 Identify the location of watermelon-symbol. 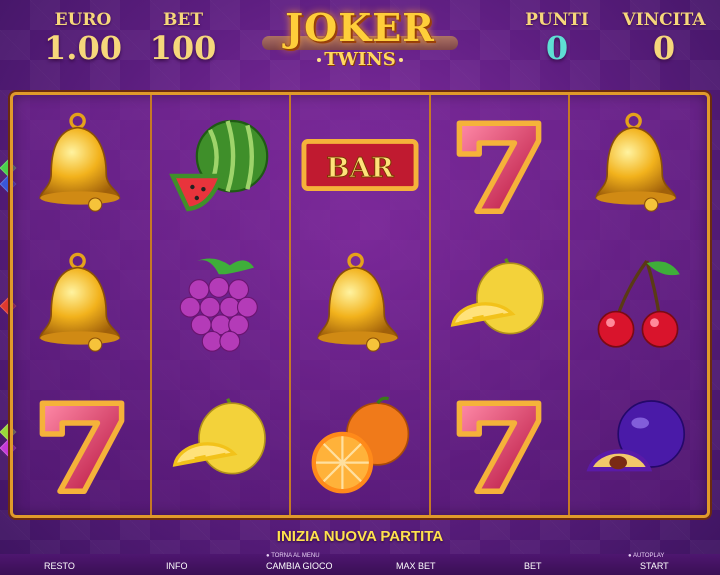
(220, 165).